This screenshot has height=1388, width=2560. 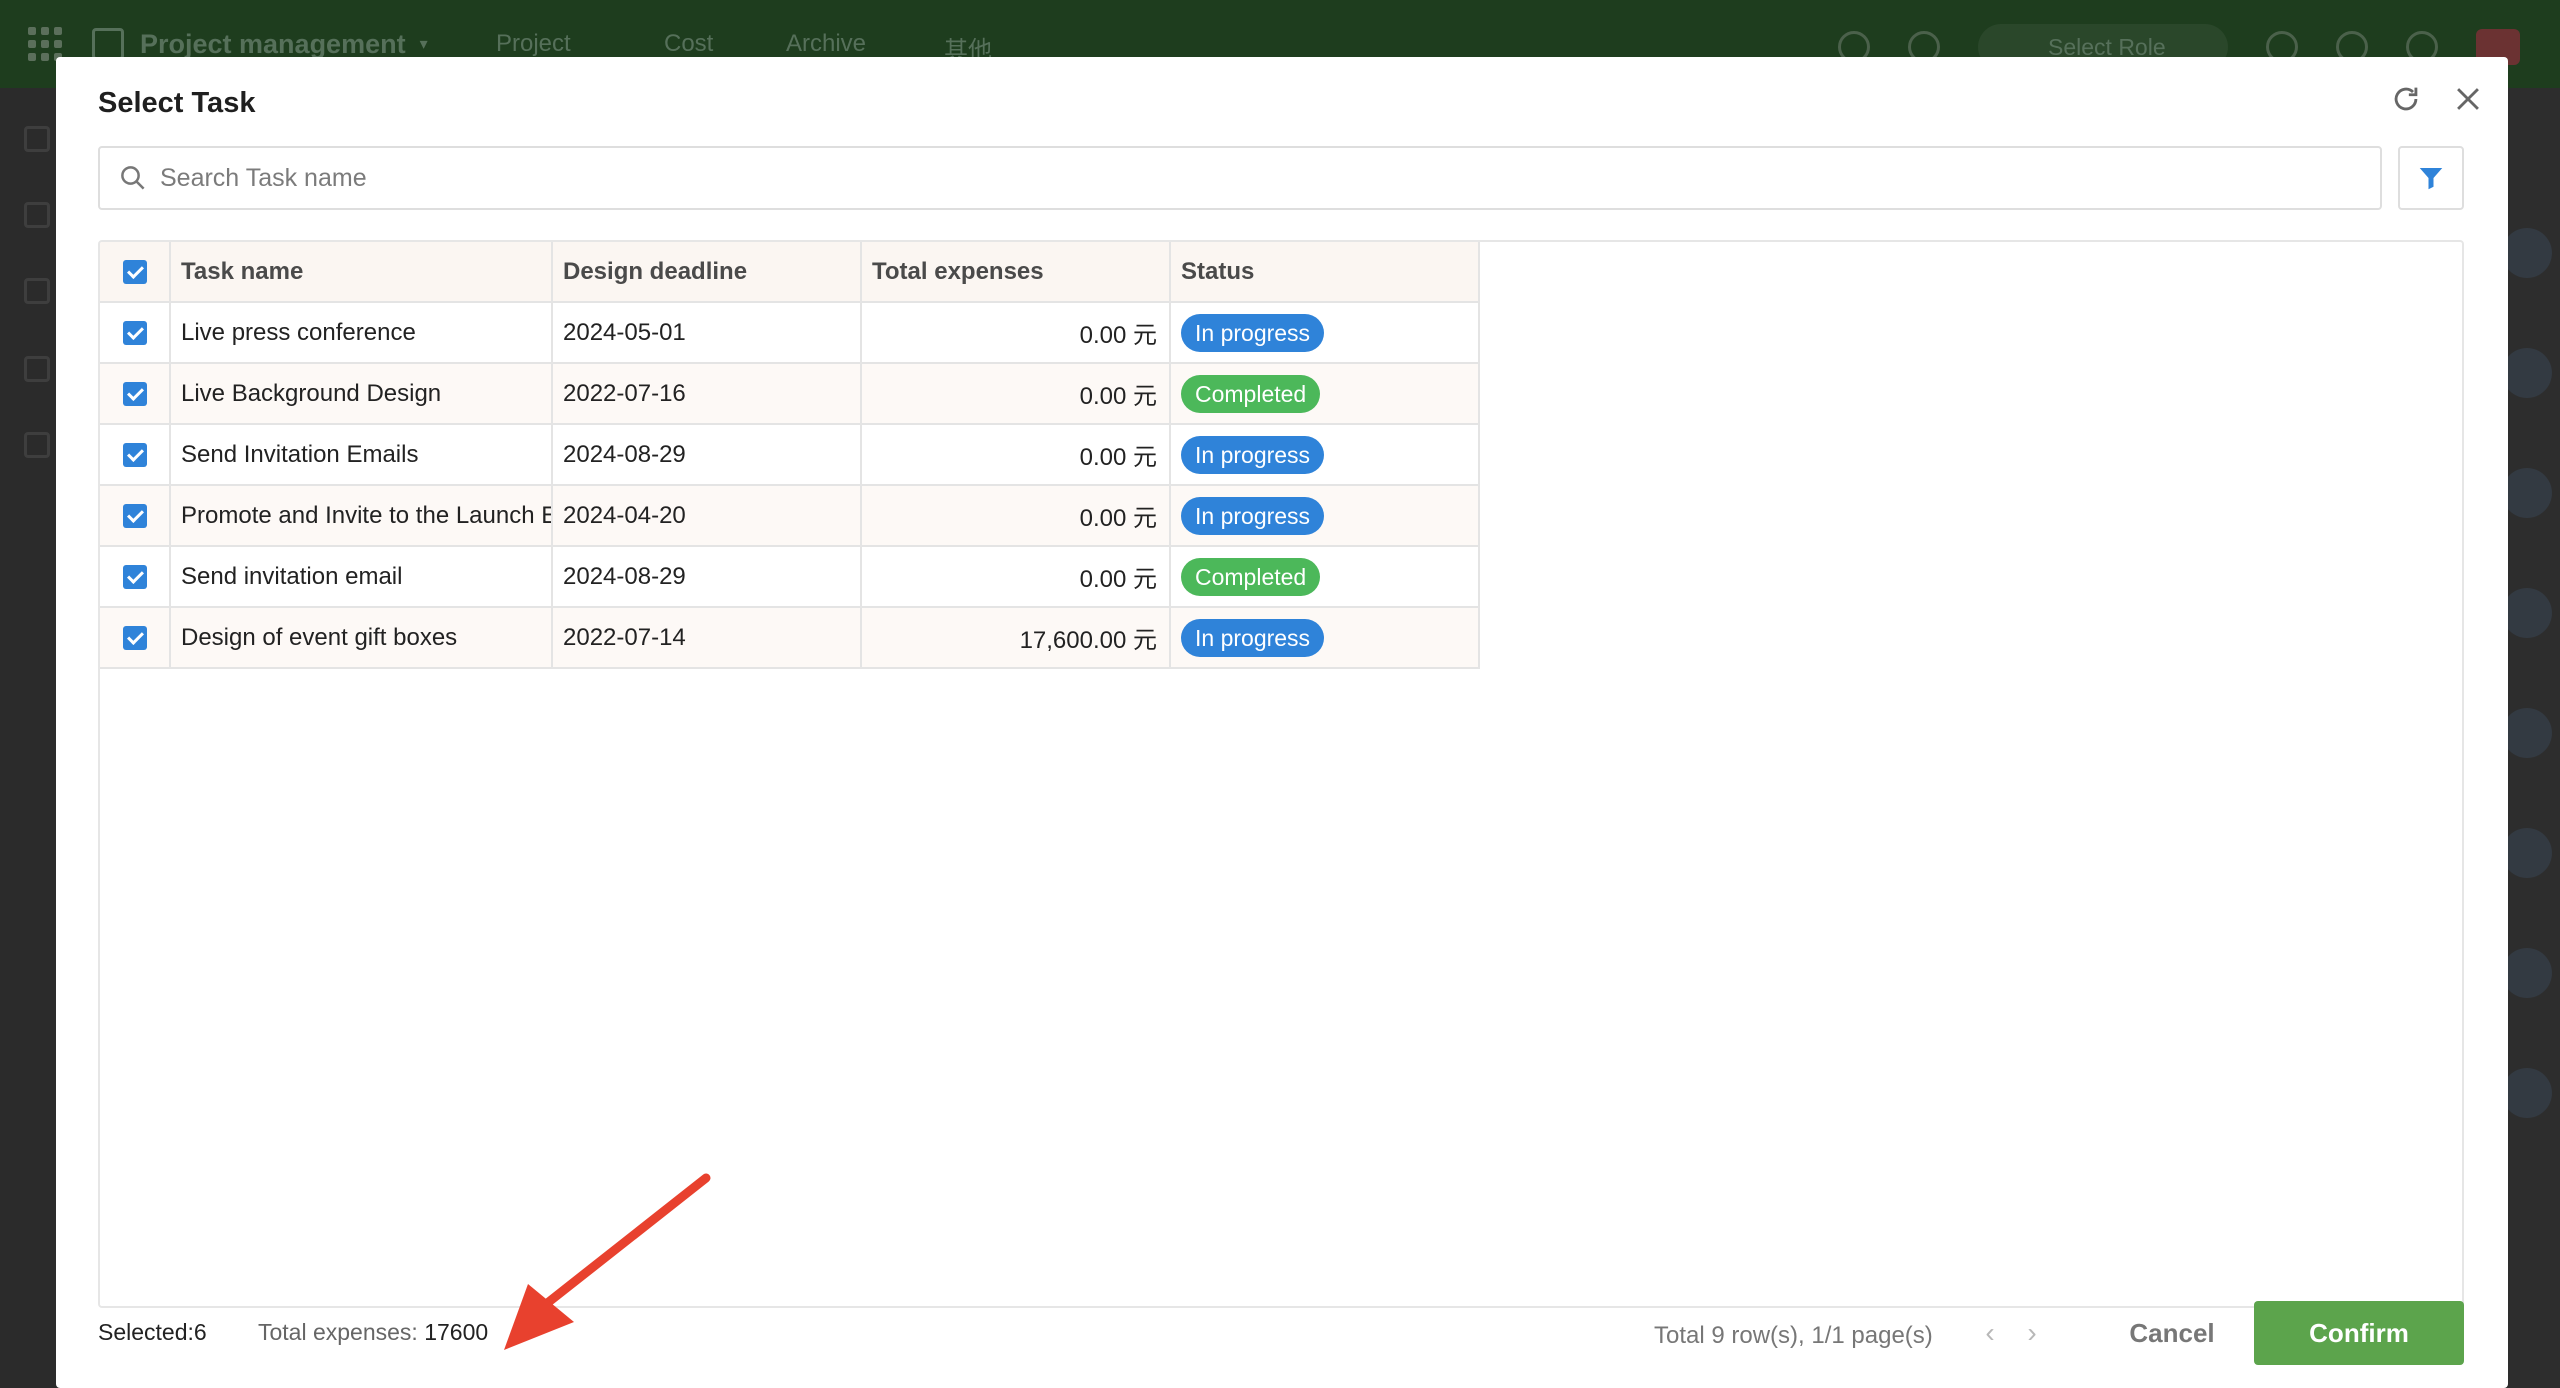 I want to click on annotation-arrow-icon, so click(x=607, y=1261).